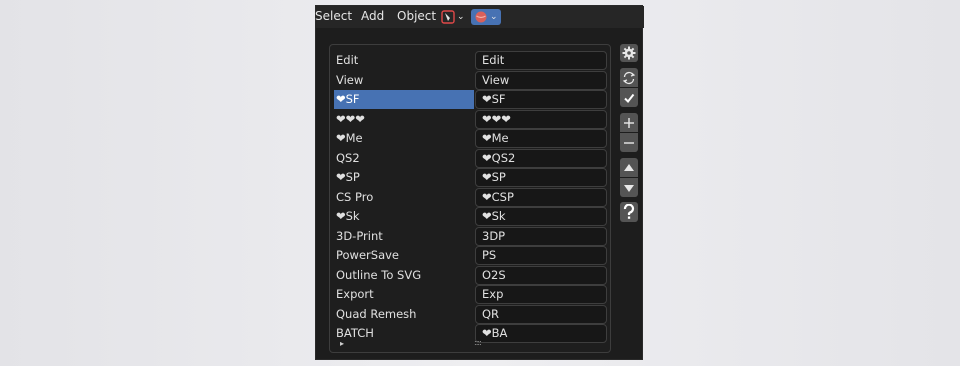 The height and width of the screenshot is (366, 960). Describe the element at coordinates (541, 216) in the screenshot. I see `row-field-sk: ❤Sk` at that location.